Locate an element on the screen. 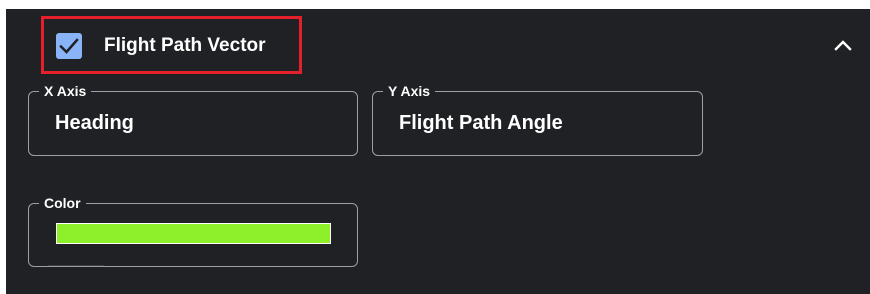 The image size is (870, 294). color-field: Color is located at coordinates (193, 231).